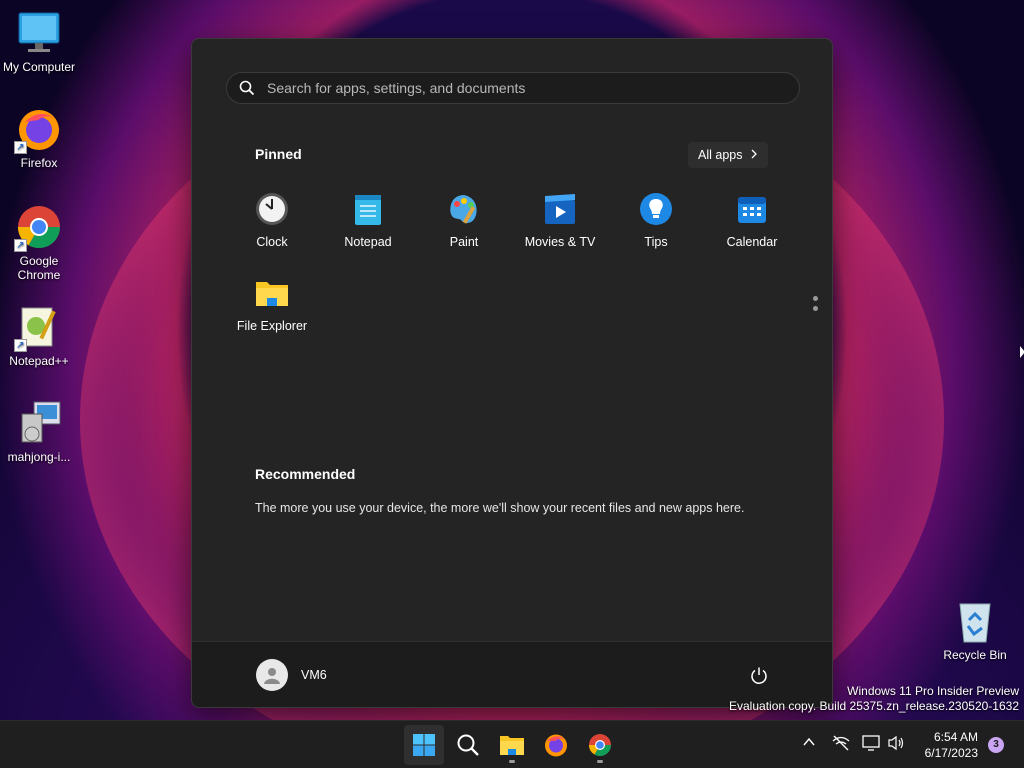 The width and height of the screenshot is (1024, 768). Describe the element at coordinates (759, 675) in the screenshot. I see `power-icon` at that location.